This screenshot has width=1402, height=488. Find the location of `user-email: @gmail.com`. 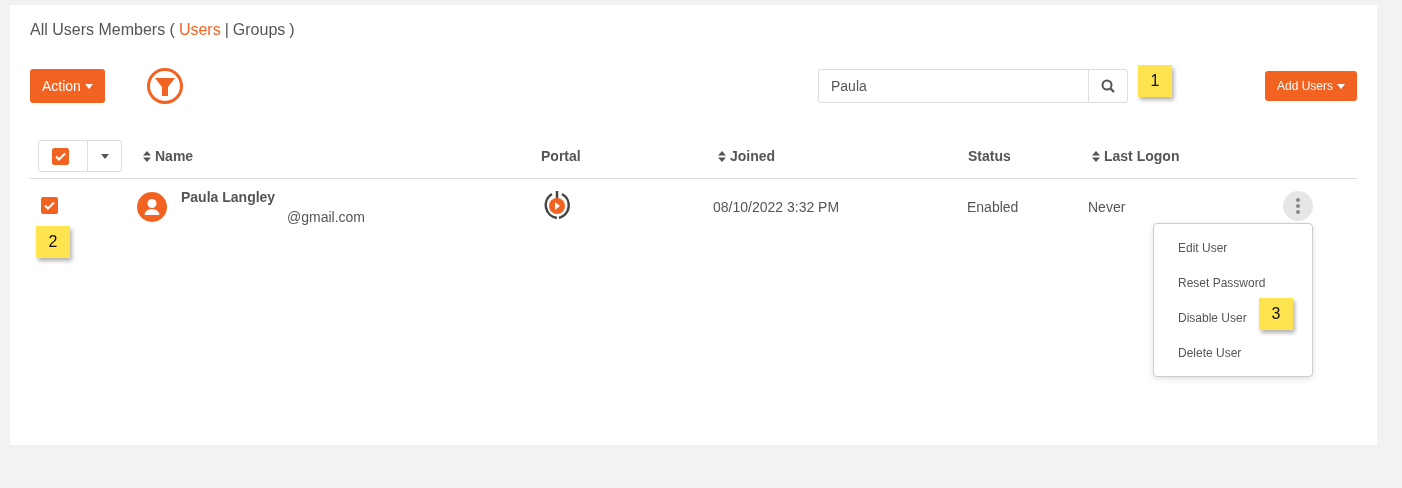

user-email: @gmail.com is located at coordinates (326, 217).